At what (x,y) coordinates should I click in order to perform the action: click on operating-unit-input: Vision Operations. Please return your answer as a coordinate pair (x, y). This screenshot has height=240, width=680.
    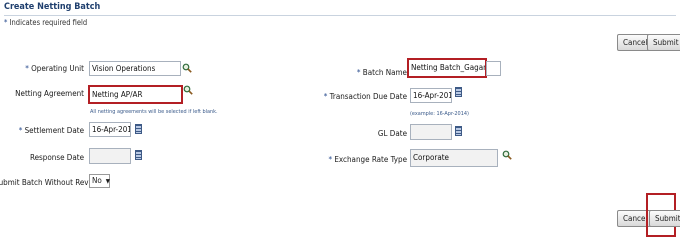
    Looking at the image, I should click on (135, 68).